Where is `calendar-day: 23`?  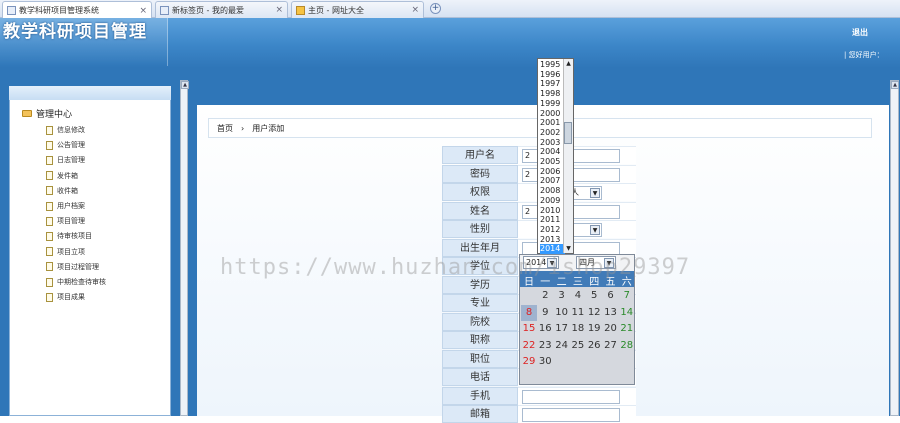
calendar-day: 23 is located at coordinates (545, 346).